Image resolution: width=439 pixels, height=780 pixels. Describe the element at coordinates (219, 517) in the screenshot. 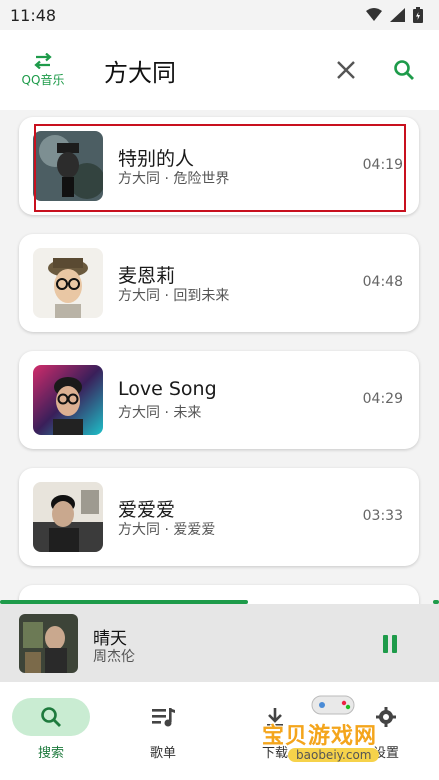

I see `song-item: 爱爱爱 方大同 · 爱爱爱 03:33` at that location.